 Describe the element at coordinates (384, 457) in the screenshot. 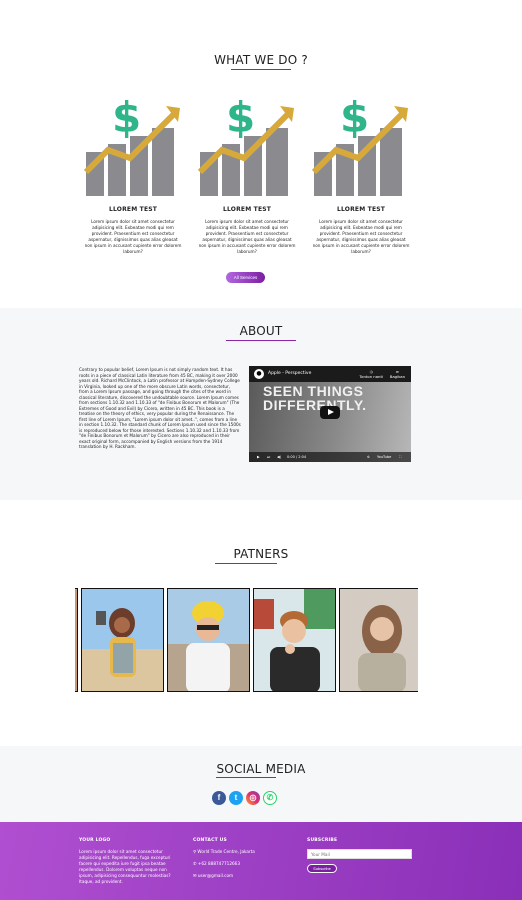

I see `youtube-brand: YouTube` at that location.